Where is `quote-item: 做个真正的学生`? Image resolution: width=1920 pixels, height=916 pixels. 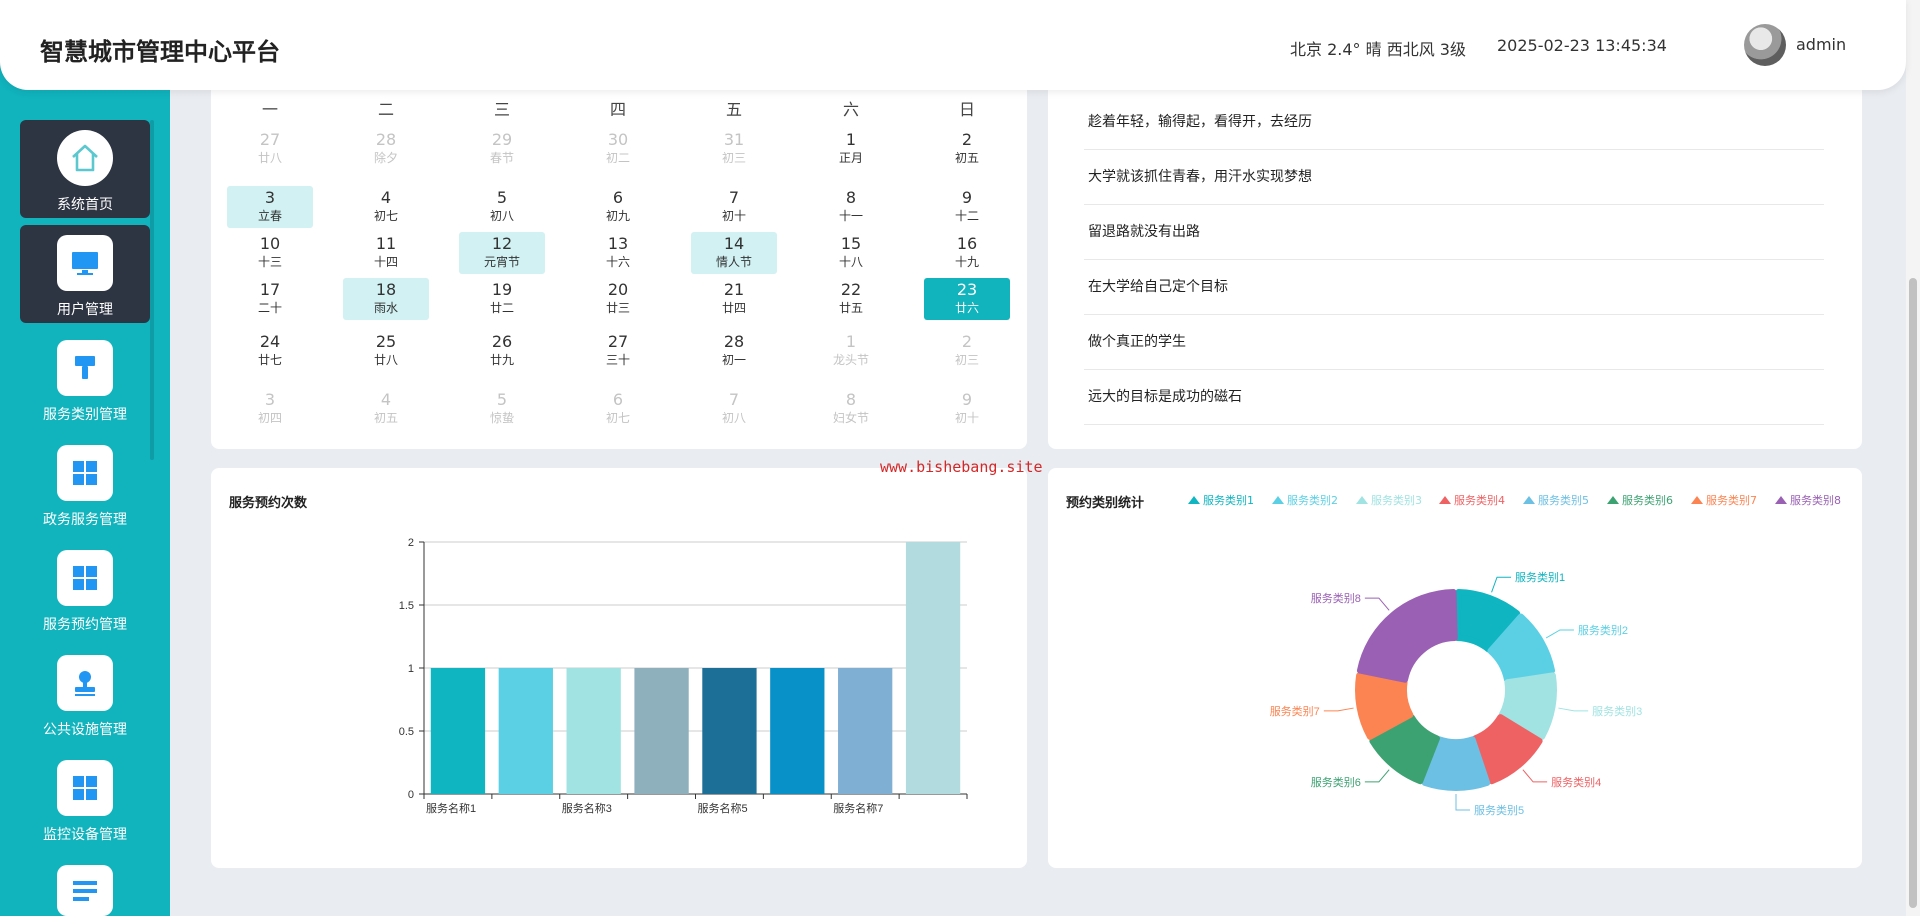
quote-item: 做个真正的学生 is located at coordinates (1454, 342).